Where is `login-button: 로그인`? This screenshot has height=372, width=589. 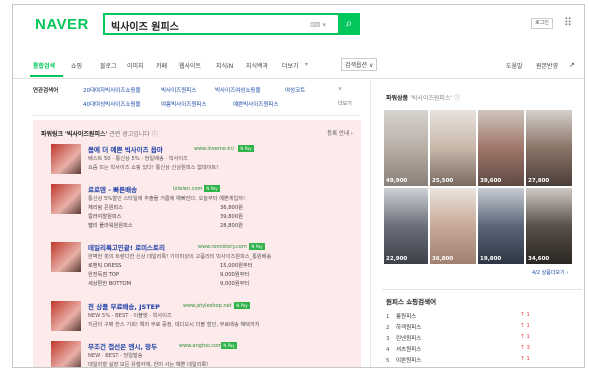 login-button: 로그인 is located at coordinates (542, 23).